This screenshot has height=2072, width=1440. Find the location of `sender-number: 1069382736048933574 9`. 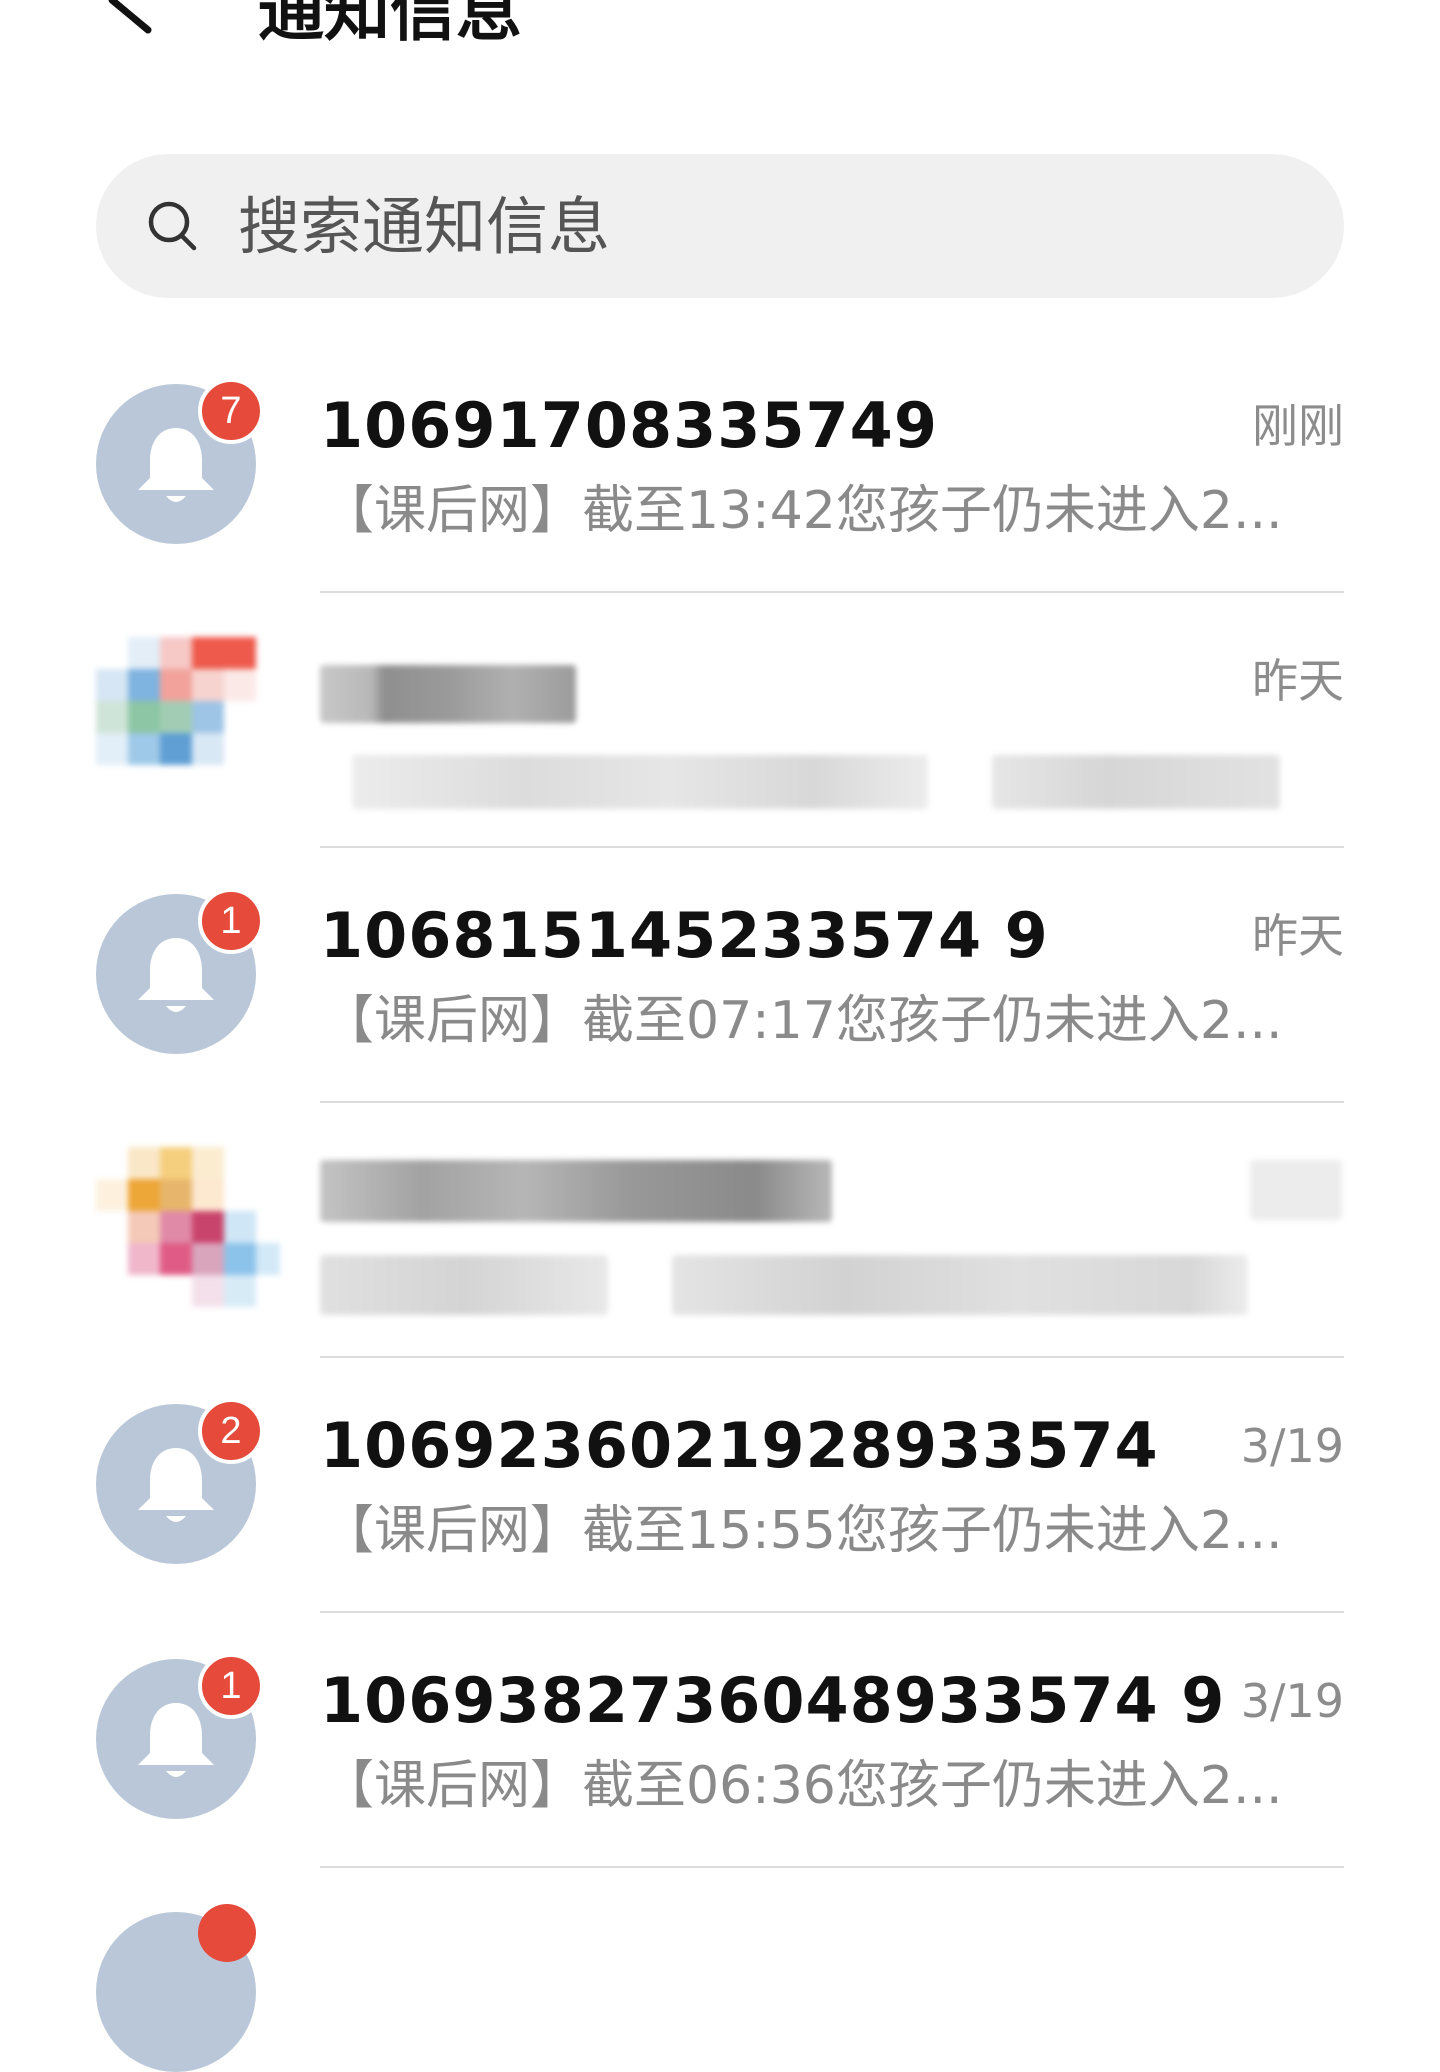

sender-number: 1069382736048933574 9 is located at coordinates (773, 1700).